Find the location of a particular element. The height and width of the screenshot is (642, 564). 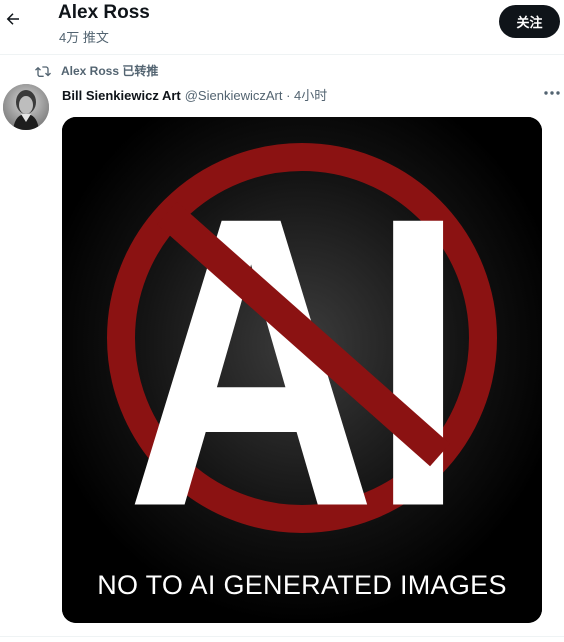

back-button is located at coordinates (13, 19).